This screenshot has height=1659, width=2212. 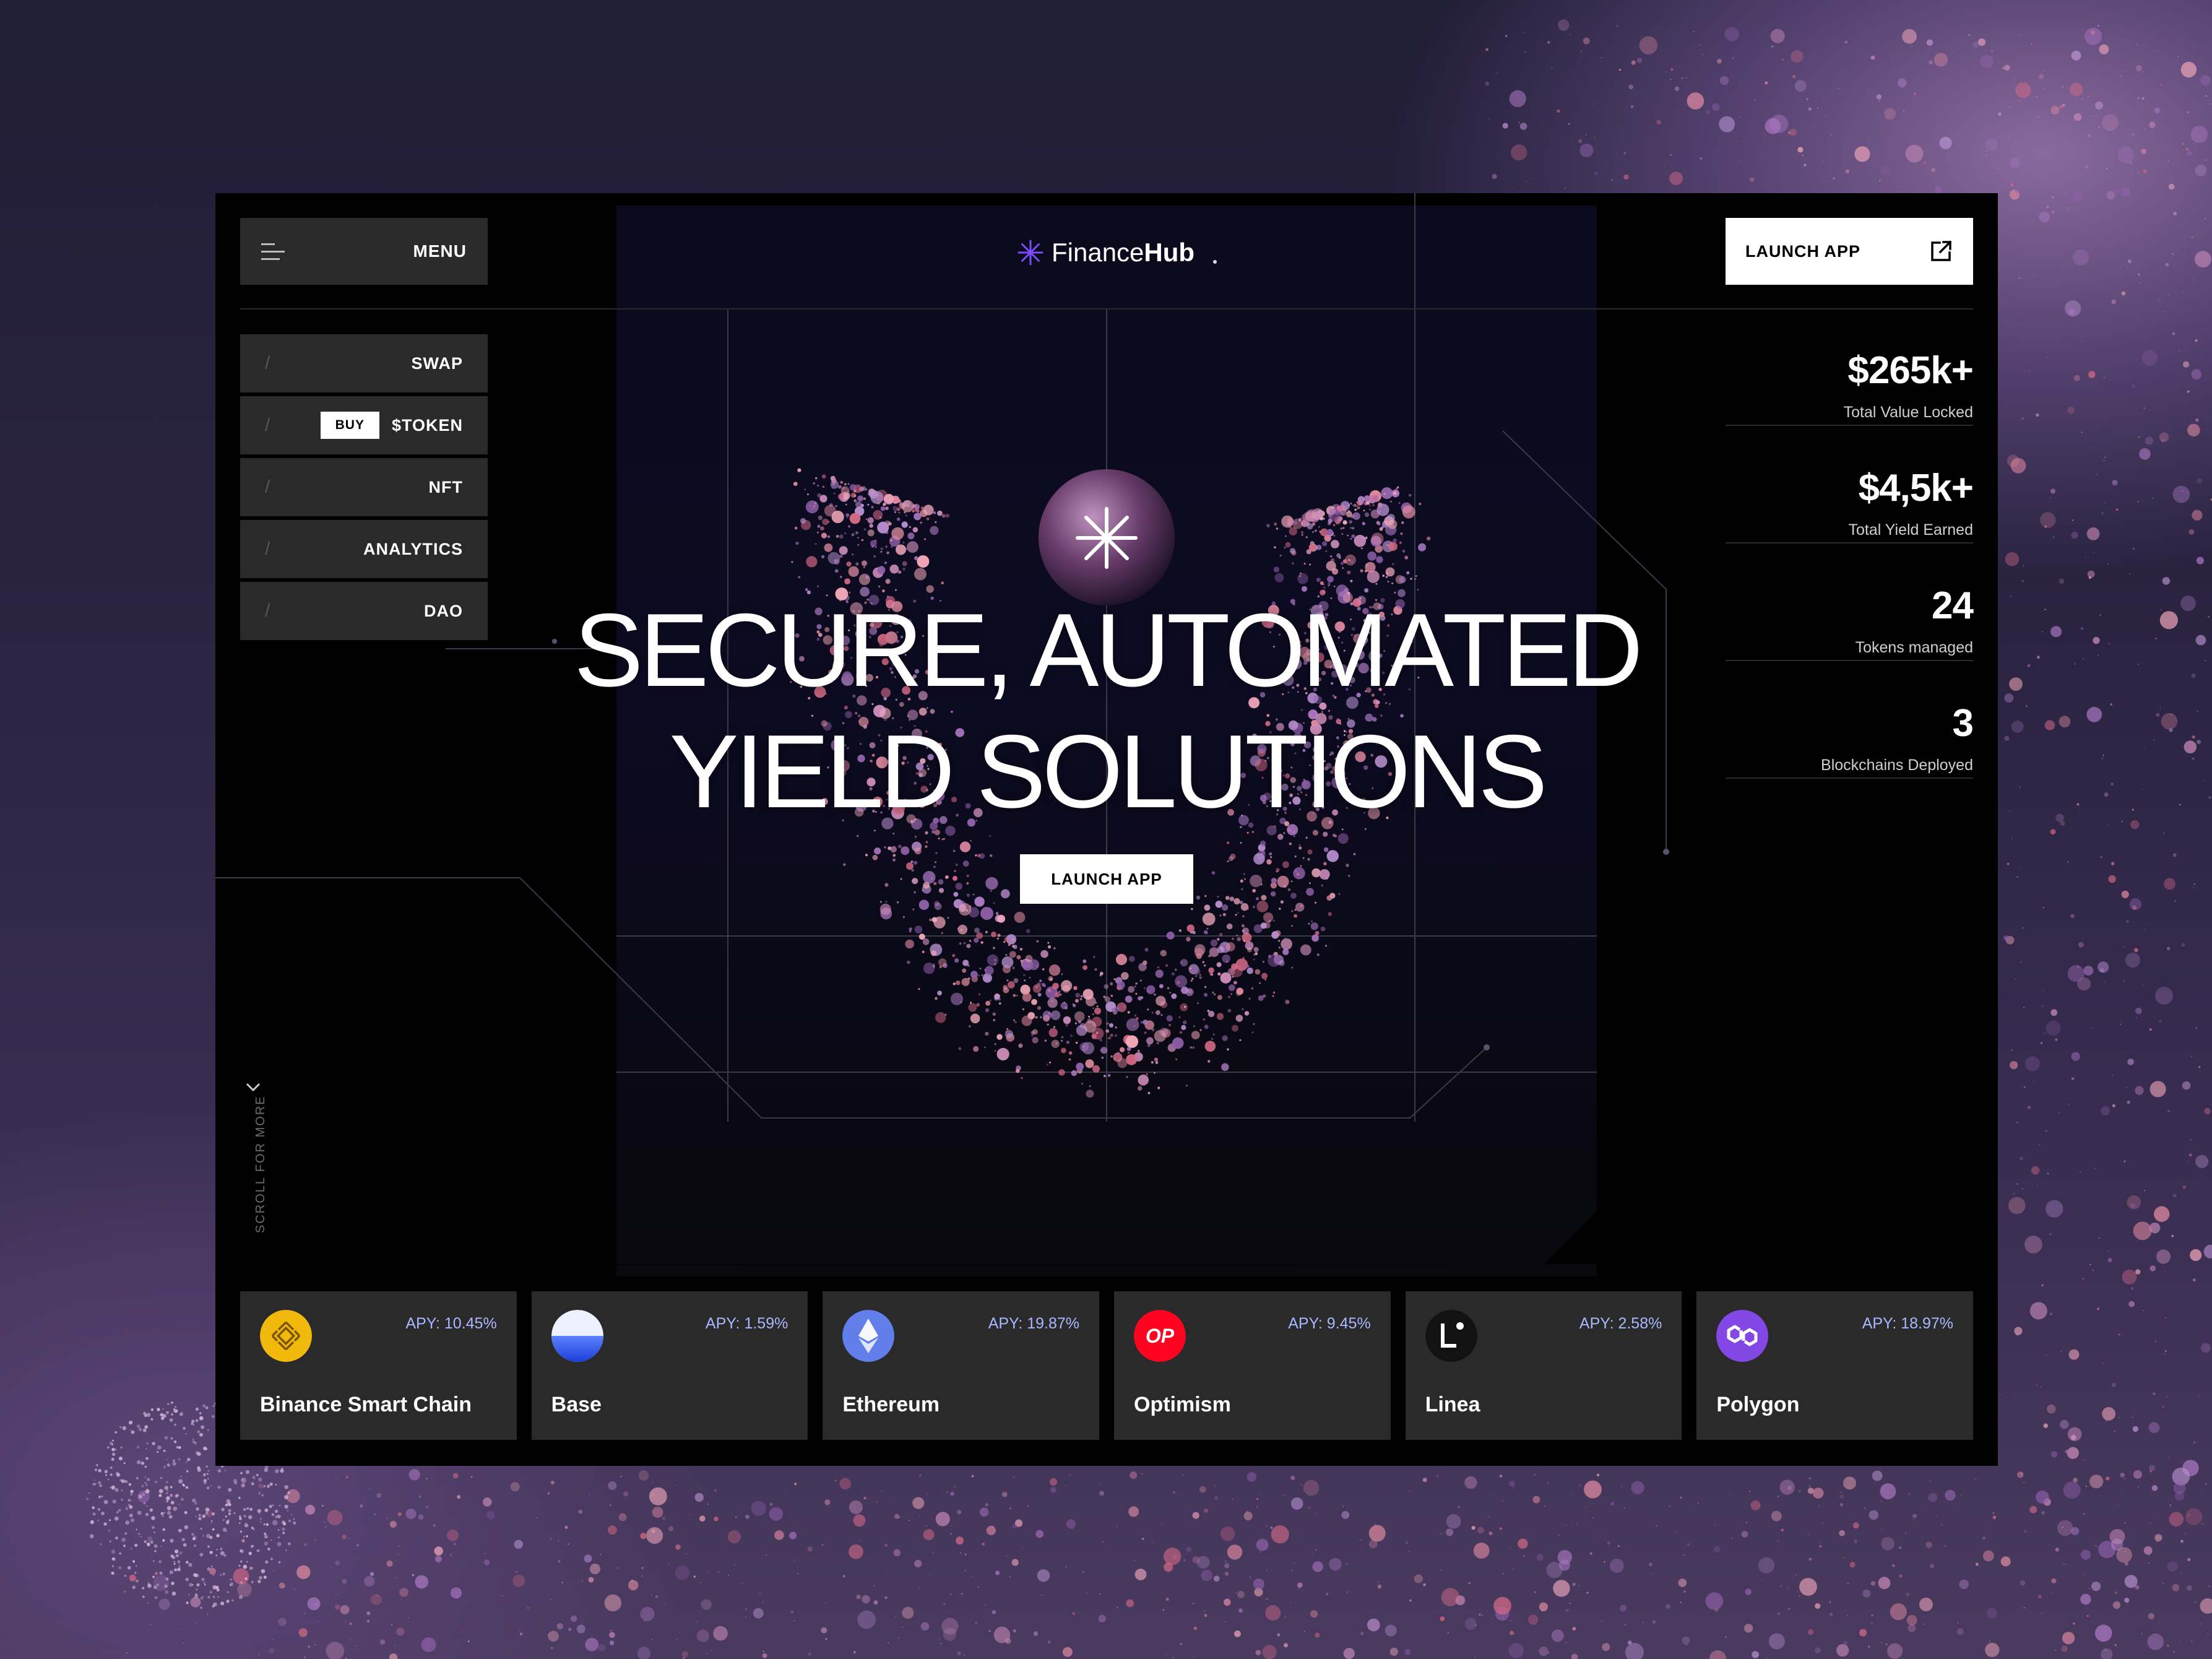 What do you see at coordinates (1108, 650) in the screenshot?
I see `hero-title-line-1: SECURE, AUTOMATED` at bounding box center [1108, 650].